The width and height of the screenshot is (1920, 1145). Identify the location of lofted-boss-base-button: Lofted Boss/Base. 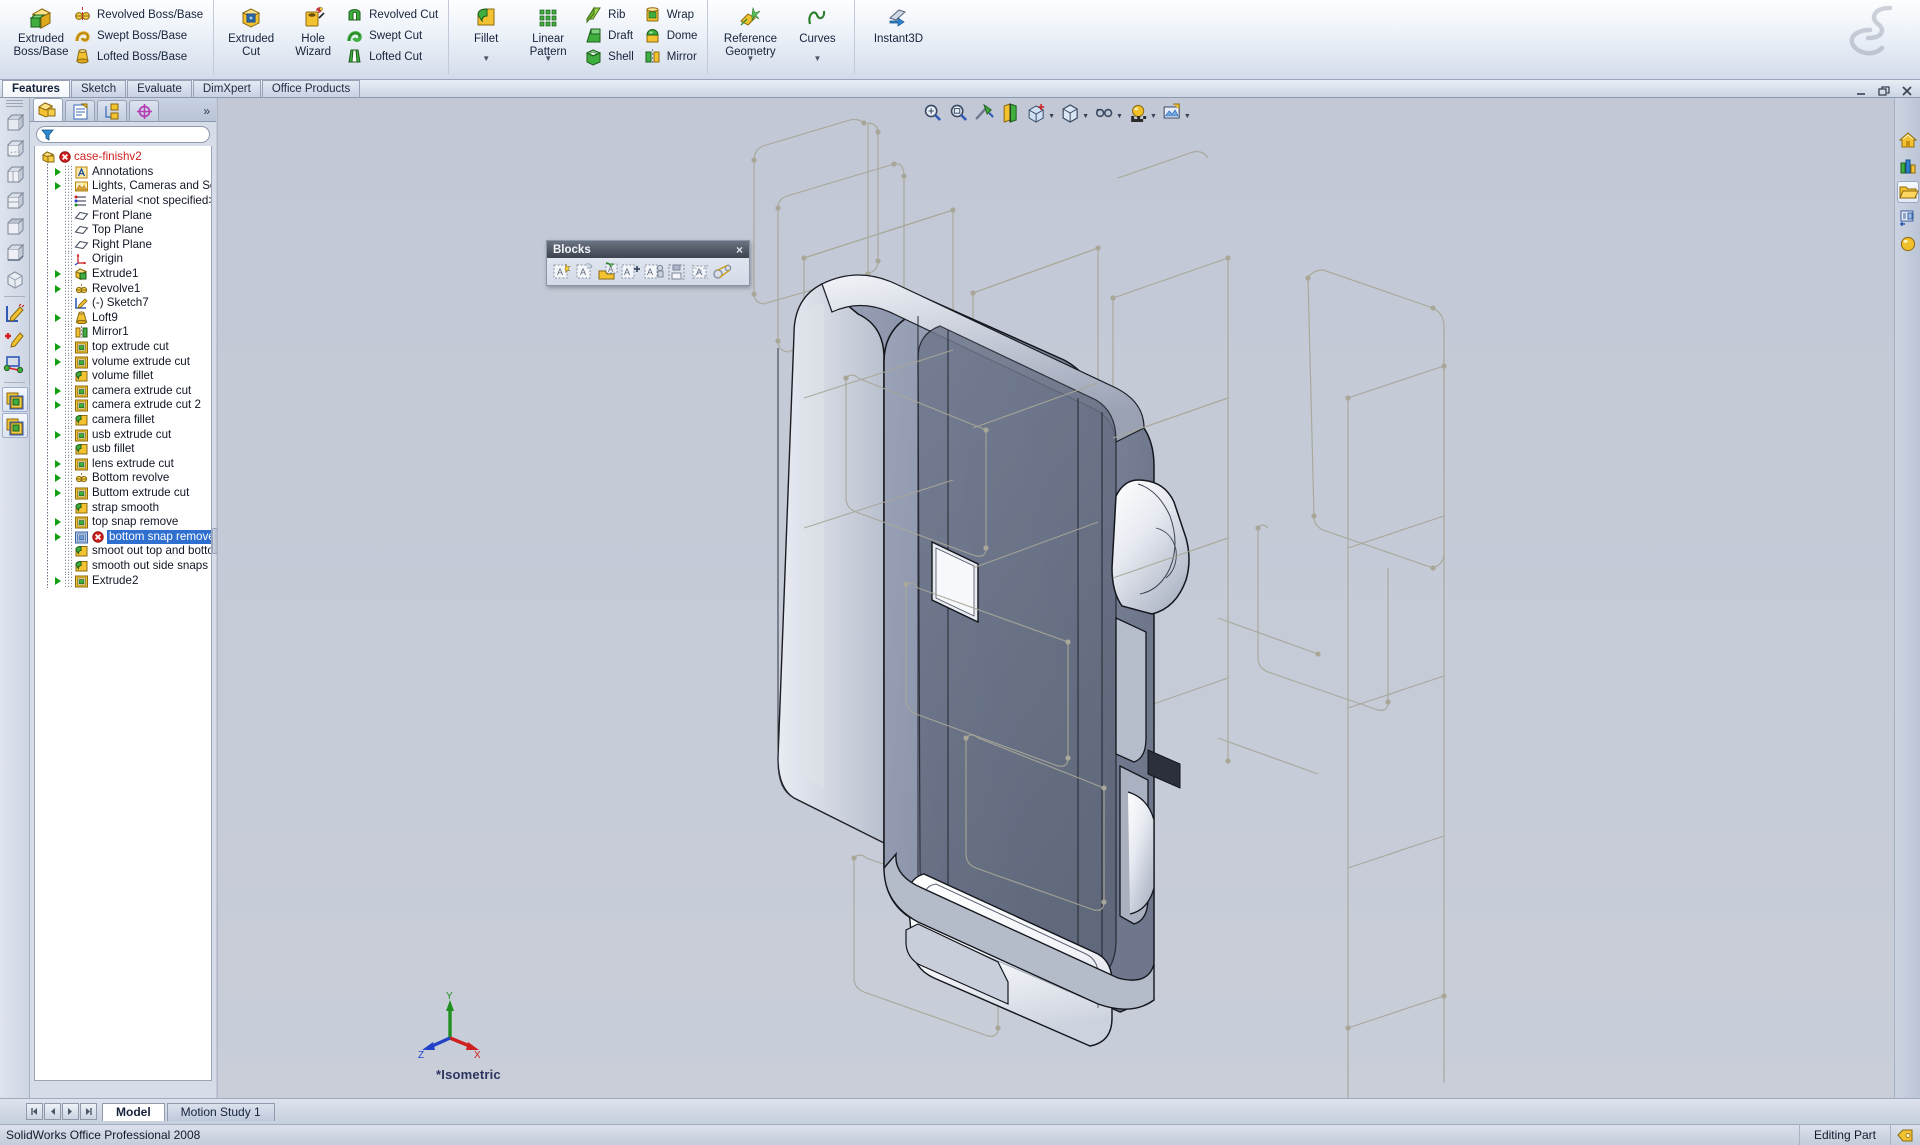
(139, 56).